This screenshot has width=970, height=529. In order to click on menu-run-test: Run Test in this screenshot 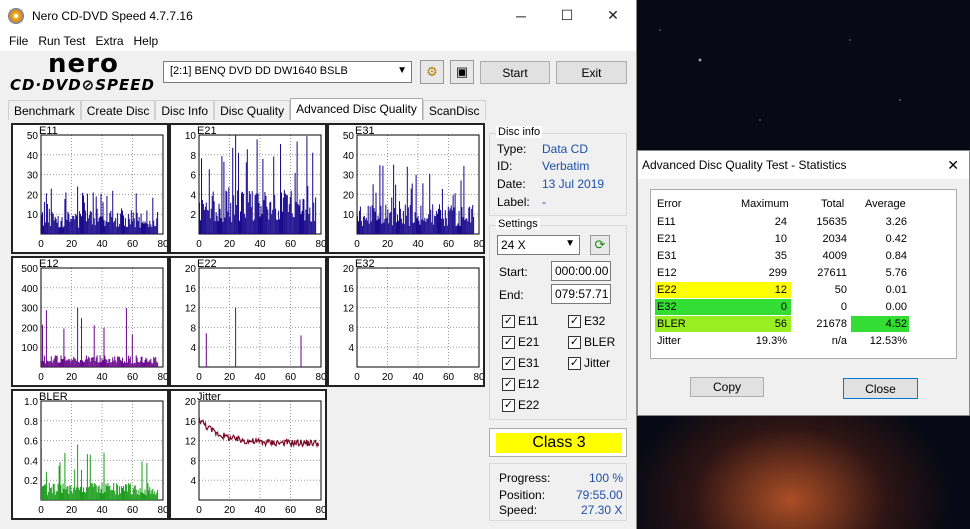, I will do `click(61, 41)`.